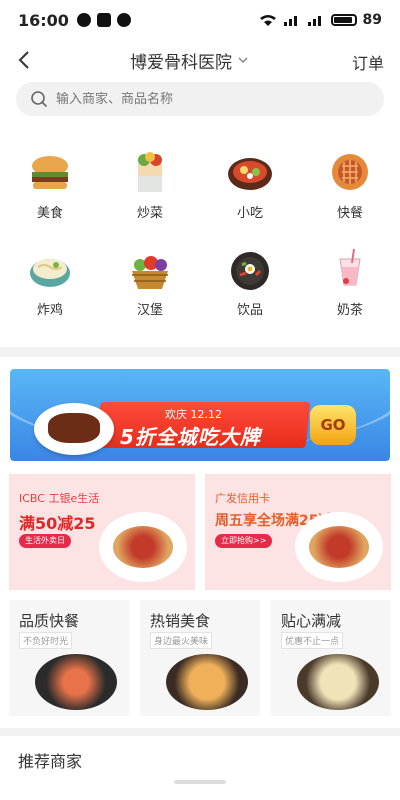  I want to click on steak-plate-image, so click(339, 547).